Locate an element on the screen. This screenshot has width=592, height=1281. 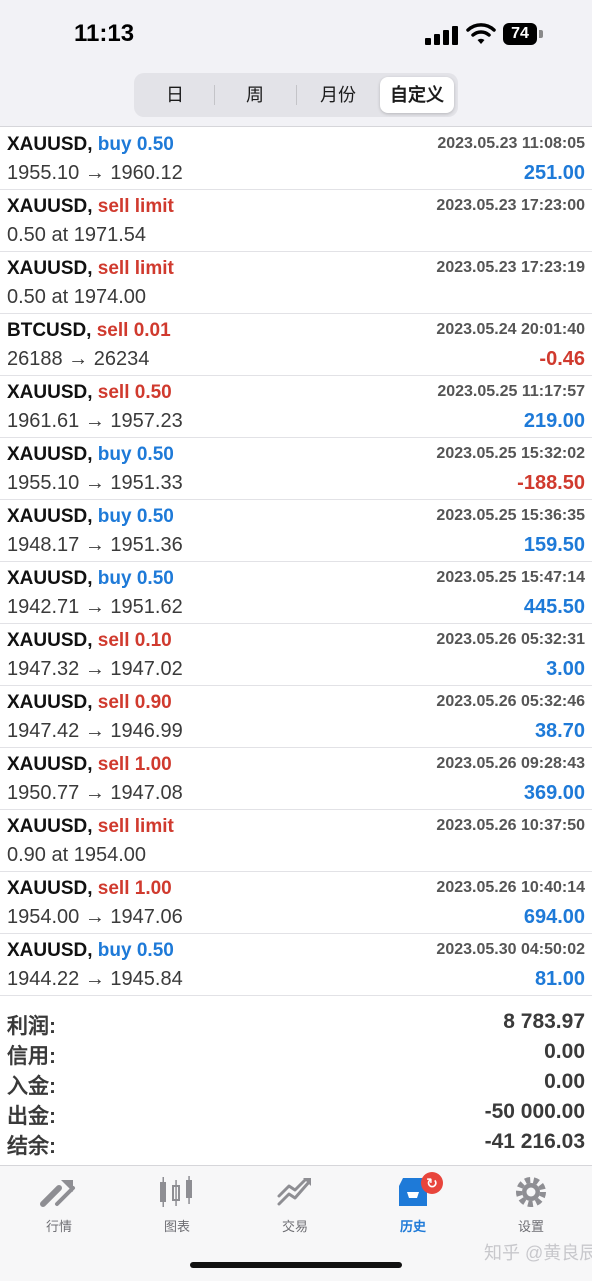
trade-time: 2023.05.25 15:47:14 is located at coordinates (510, 577).